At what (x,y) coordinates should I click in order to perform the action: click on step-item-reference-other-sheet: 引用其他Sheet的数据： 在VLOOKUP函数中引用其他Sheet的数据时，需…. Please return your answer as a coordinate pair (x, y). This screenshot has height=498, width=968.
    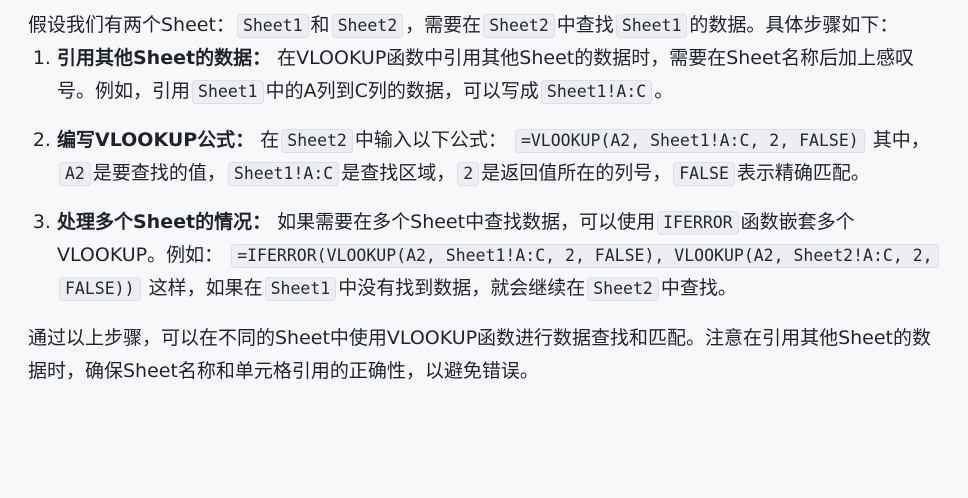
    Looking at the image, I should click on (502, 75).